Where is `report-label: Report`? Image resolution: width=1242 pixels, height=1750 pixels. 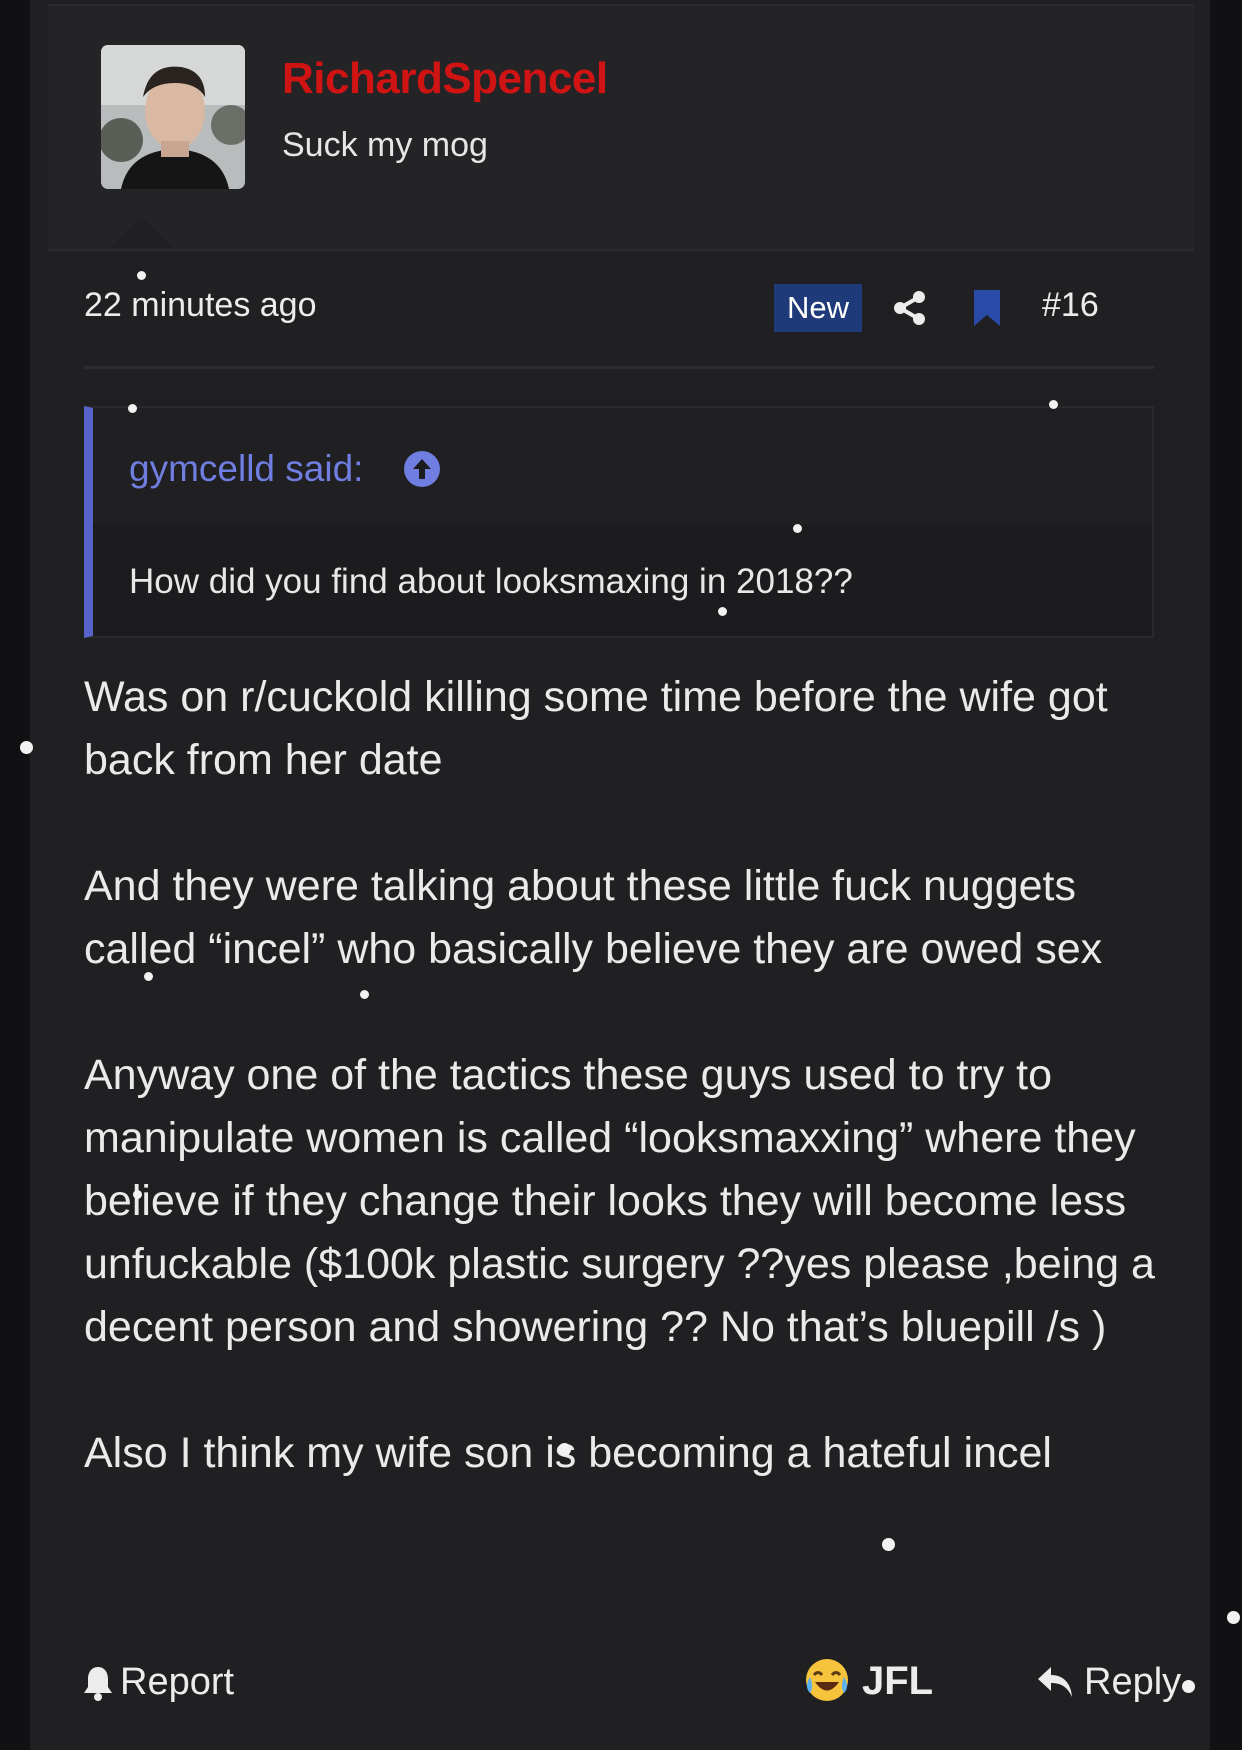 report-label: Report is located at coordinates (177, 1682).